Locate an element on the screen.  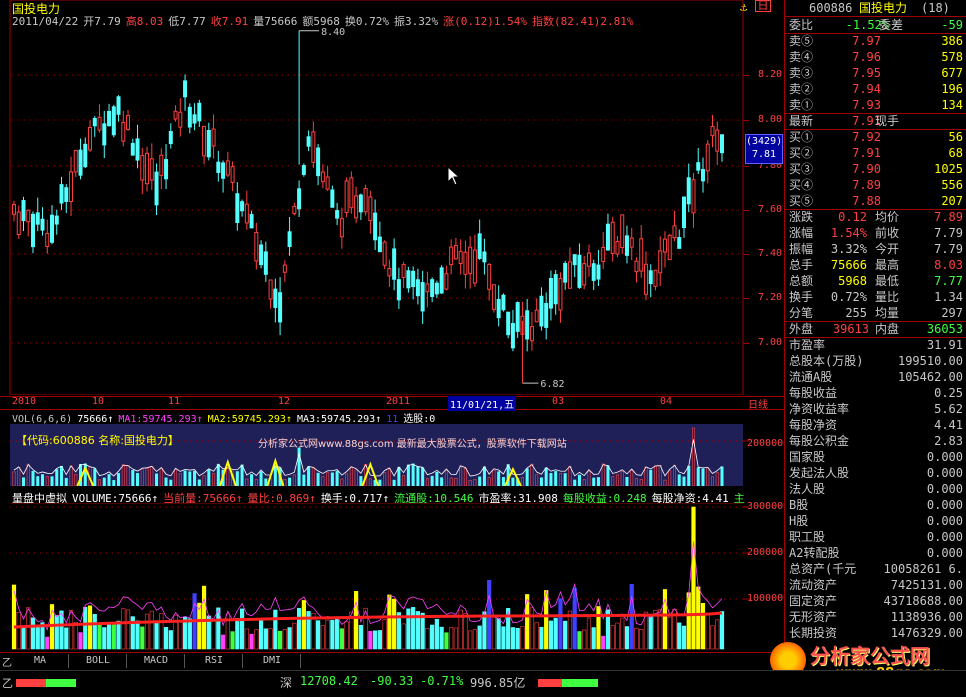
status-left-icon: 乙 is located at coordinates (7, 683).